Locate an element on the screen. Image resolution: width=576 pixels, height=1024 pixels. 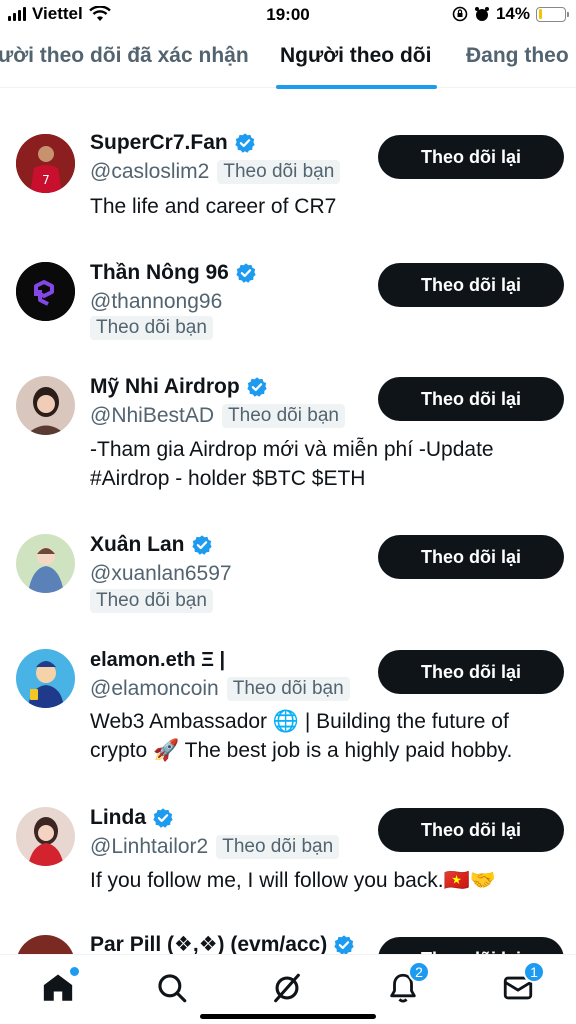
user-name-line: elamon.eth Ξ | is located at coordinates (157, 660).